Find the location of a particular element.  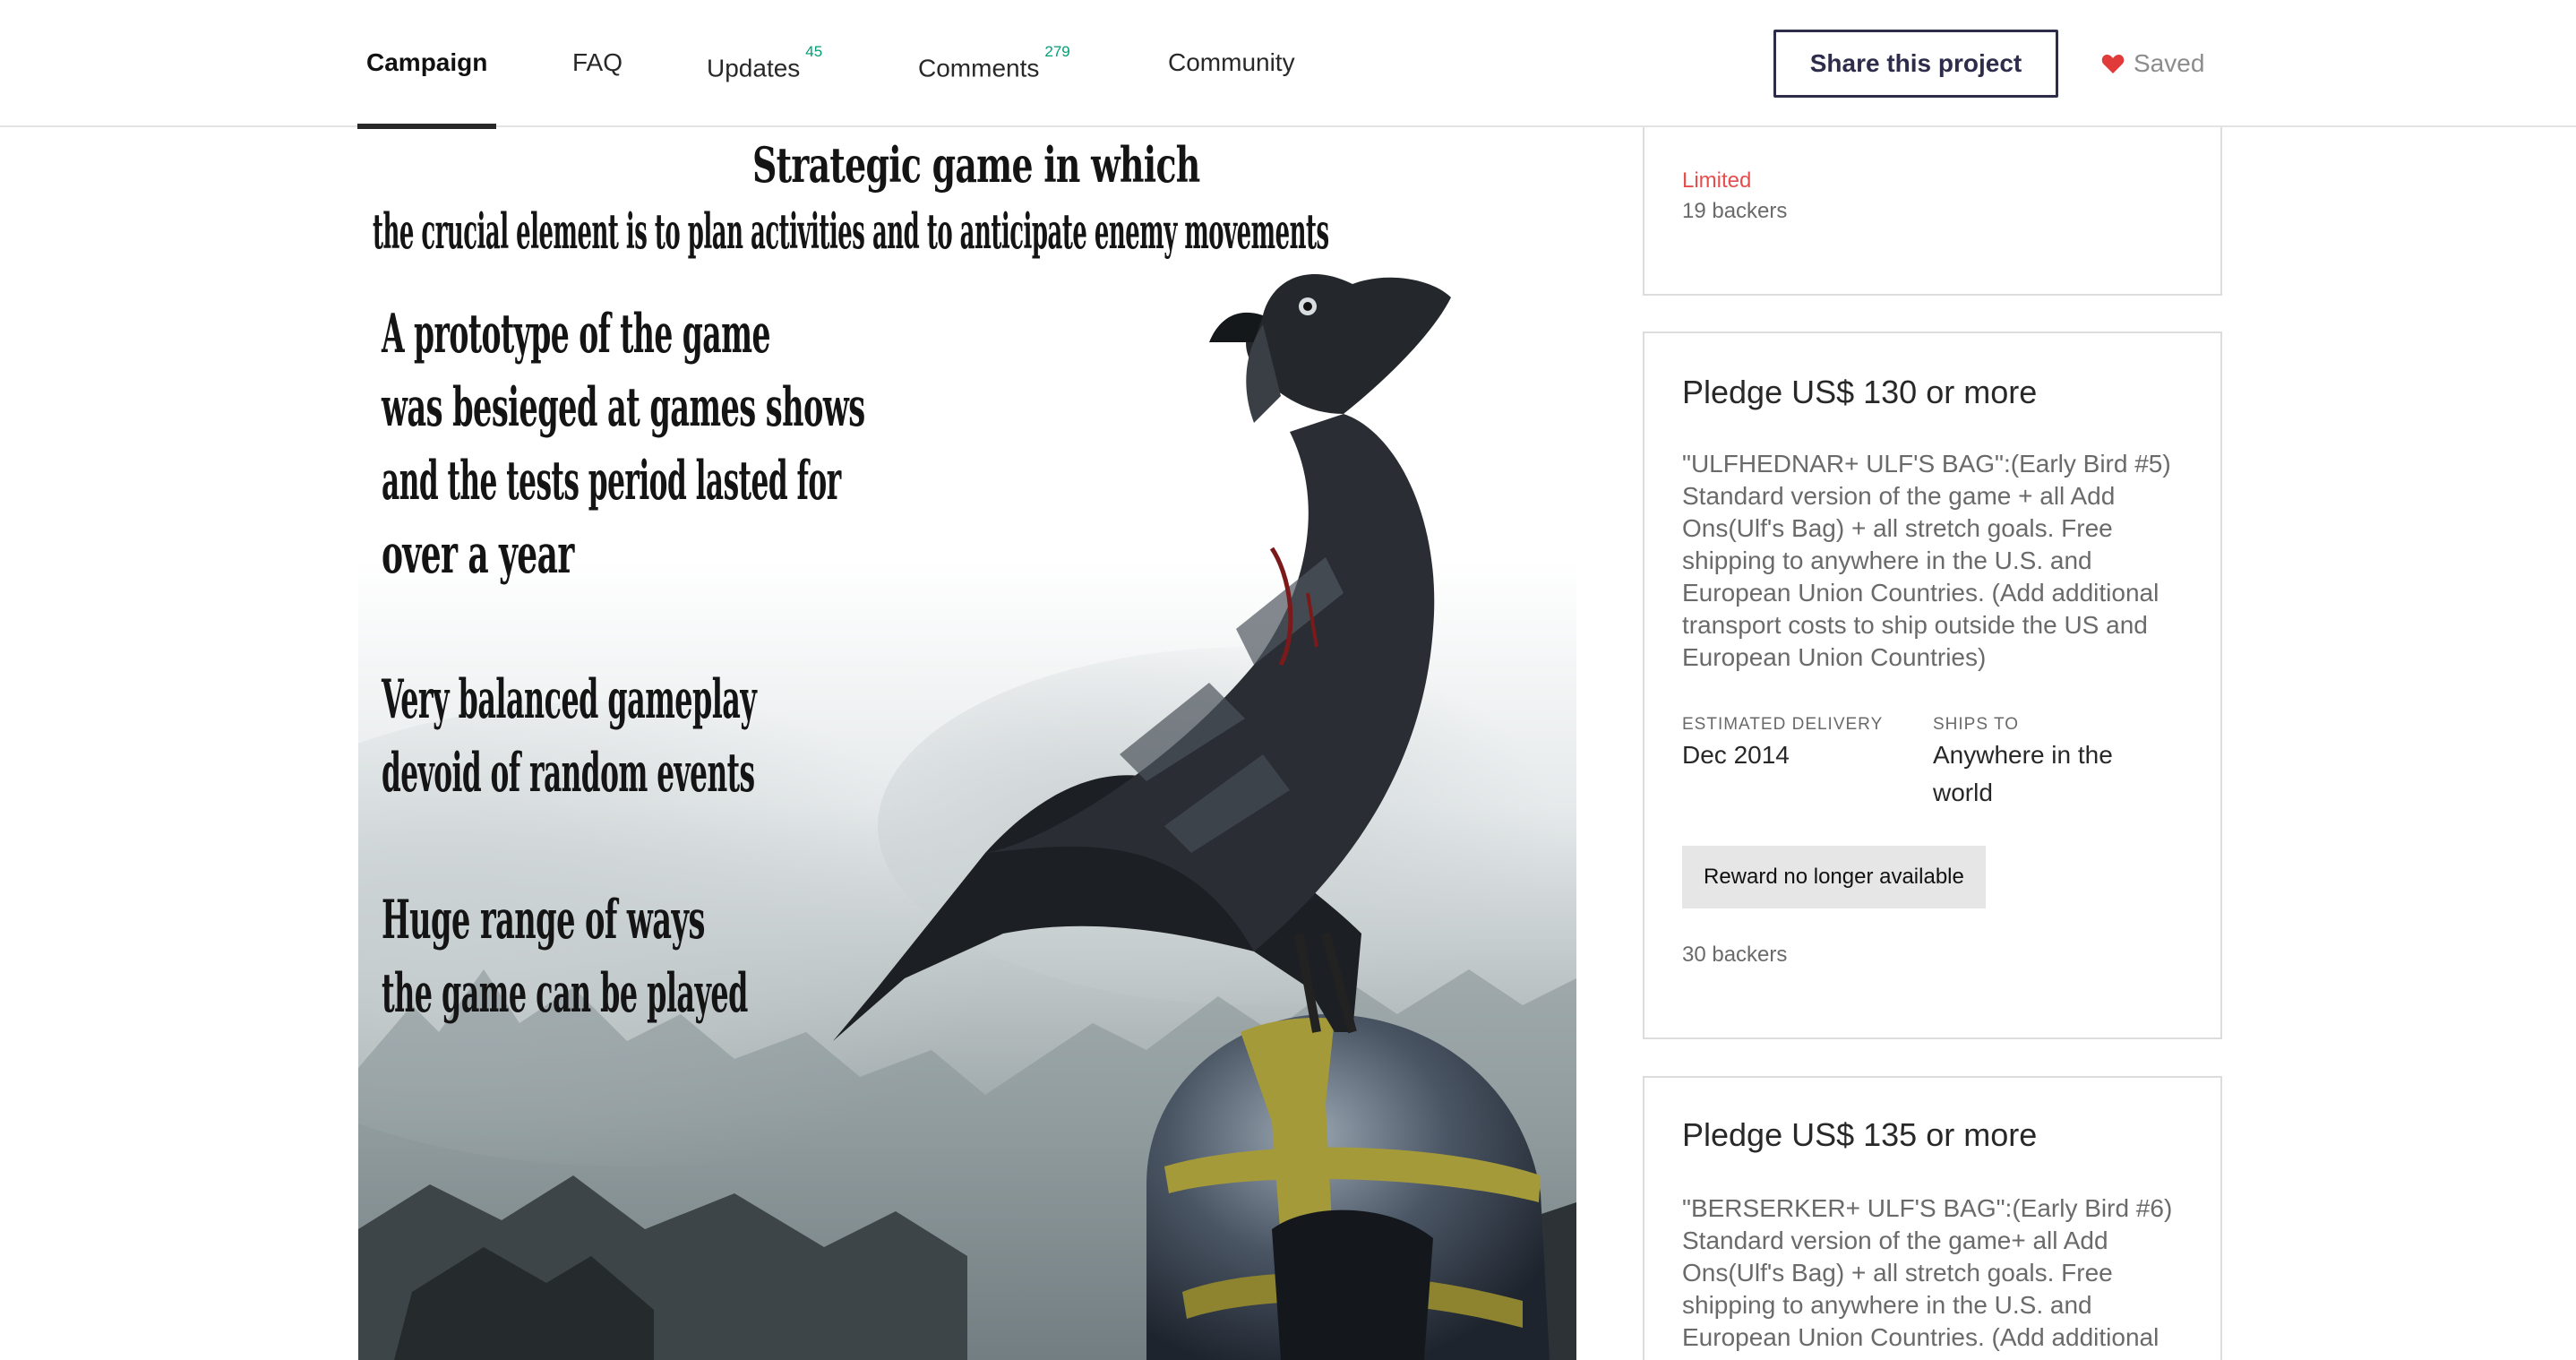

comments-count-badge: 279 is located at coordinates (1057, 51).